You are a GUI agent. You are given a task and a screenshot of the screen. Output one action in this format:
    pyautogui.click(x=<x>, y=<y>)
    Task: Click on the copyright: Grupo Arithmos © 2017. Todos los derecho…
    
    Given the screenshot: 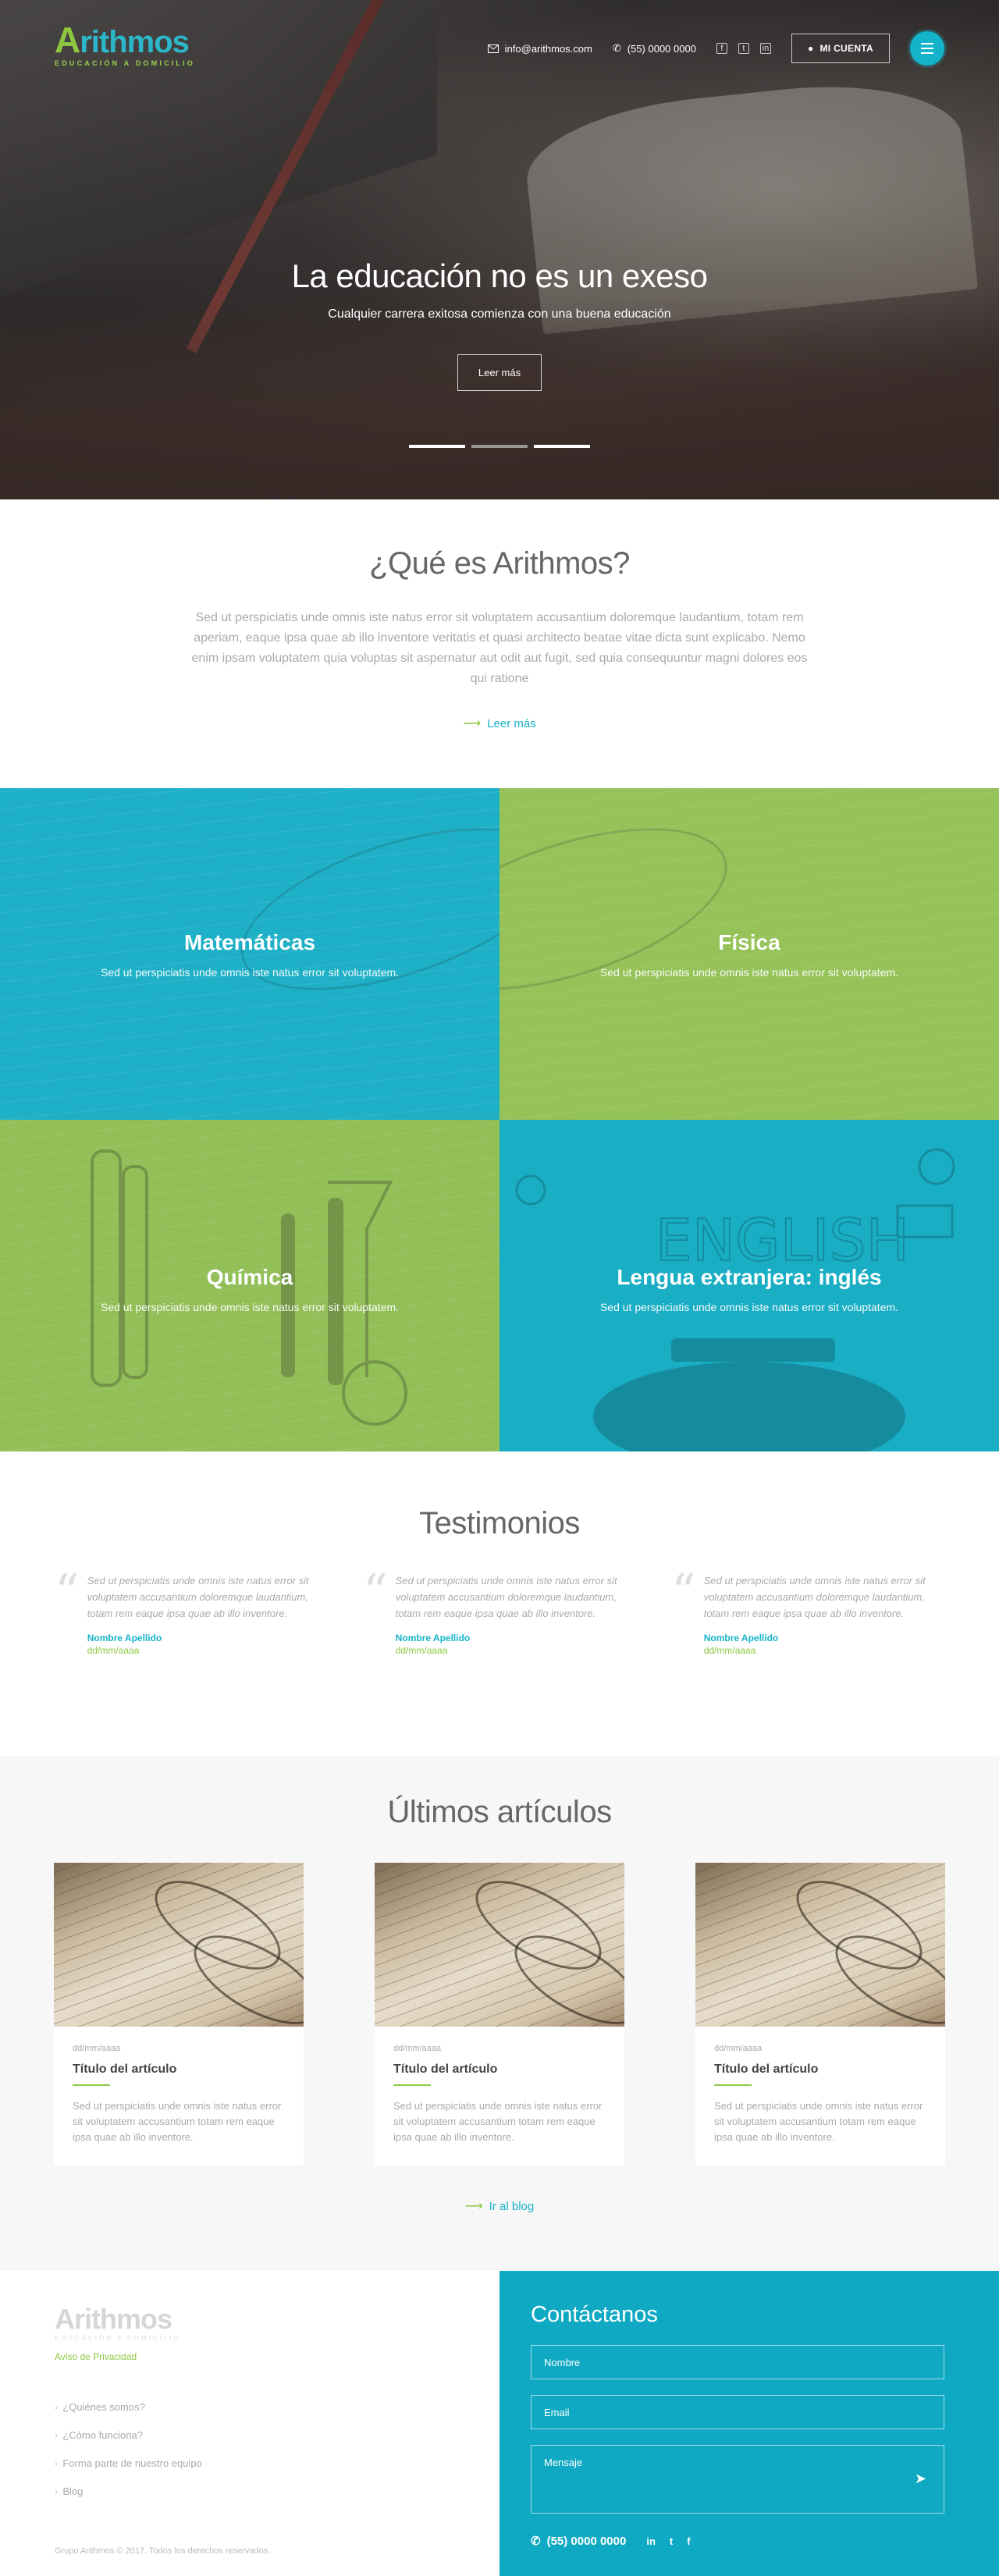 What is the action you would take?
    pyautogui.click(x=163, y=2551)
    